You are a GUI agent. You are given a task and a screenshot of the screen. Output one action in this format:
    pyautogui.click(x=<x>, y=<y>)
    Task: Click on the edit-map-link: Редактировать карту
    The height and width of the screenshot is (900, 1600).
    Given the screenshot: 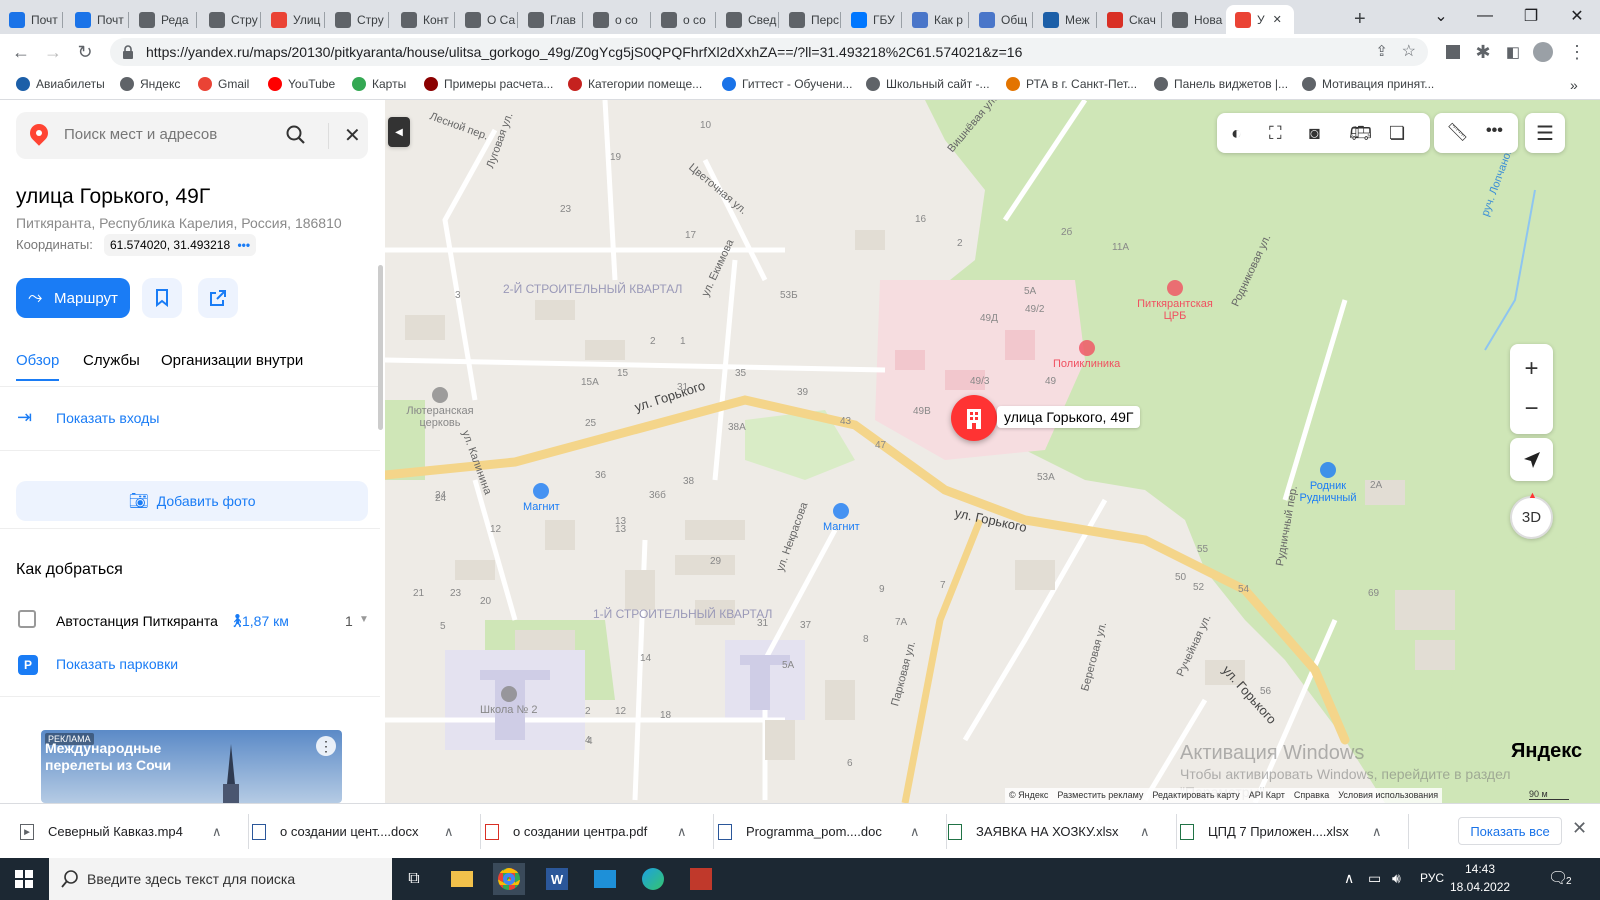 What is the action you would take?
    pyautogui.click(x=1195, y=795)
    